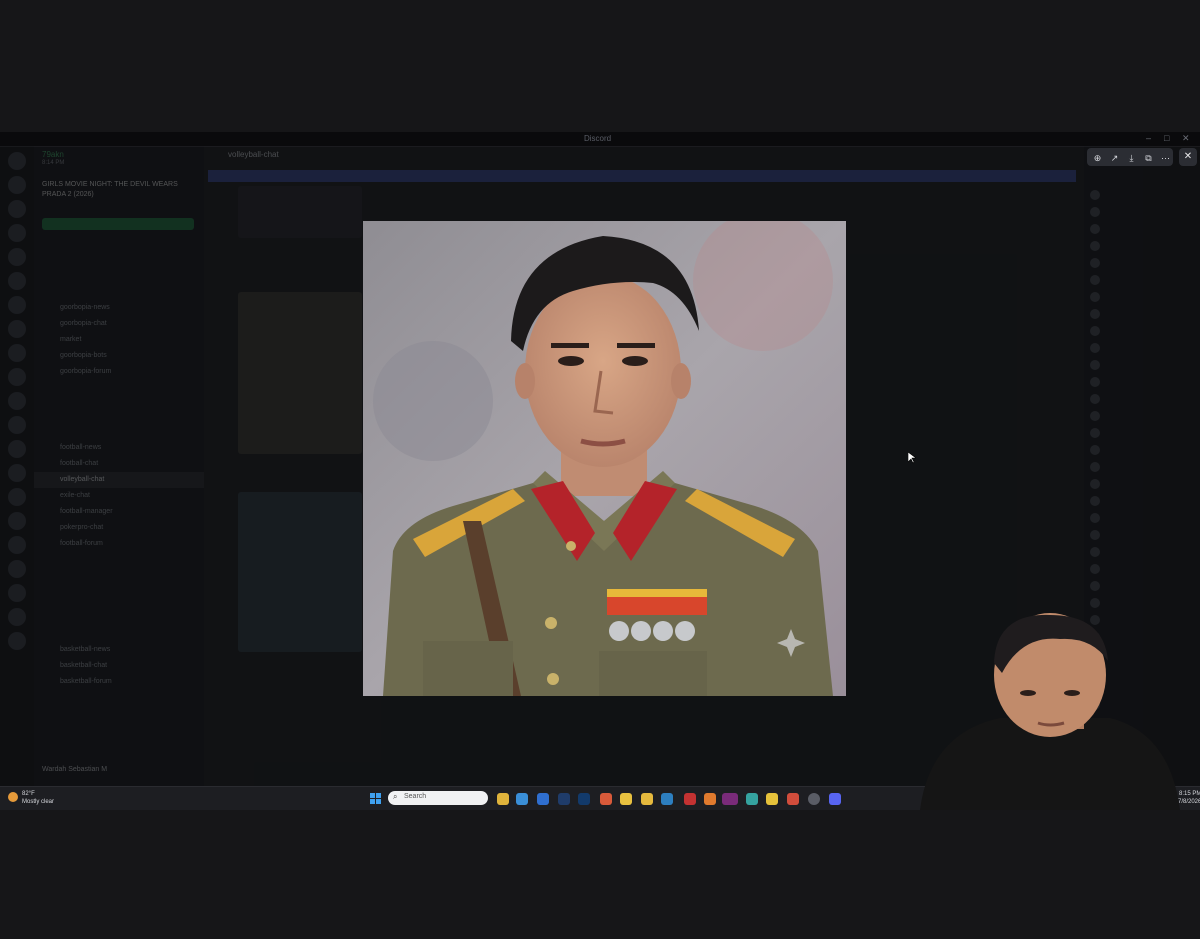 The height and width of the screenshot is (939, 1200). What do you see at coordinates (1188, 157) in the screenshot?
I see `close-viewer-button: ✕` at bounding box center [1188, 157].